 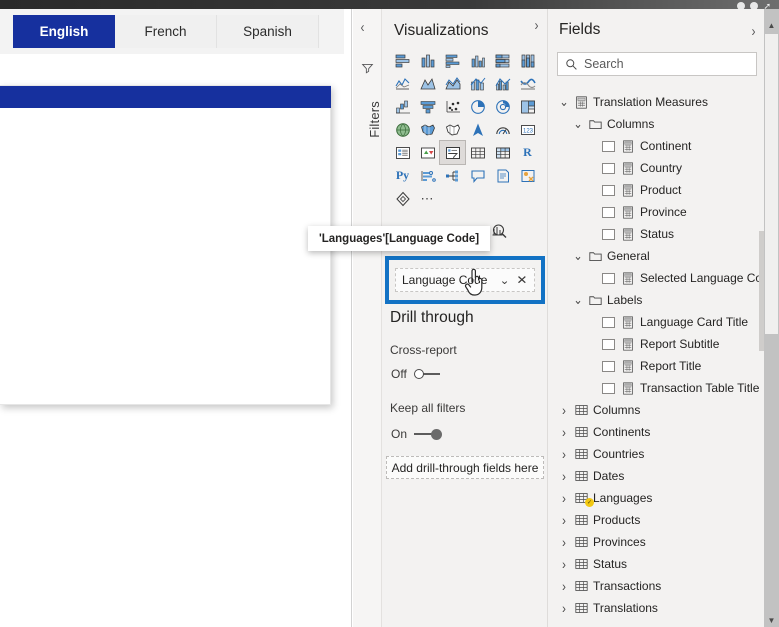 What do you see at coordinates (527, 60) in the screenshot?
I see `hundred-percent-stacked-column-chart-icon` at bounding box center [527, 60].